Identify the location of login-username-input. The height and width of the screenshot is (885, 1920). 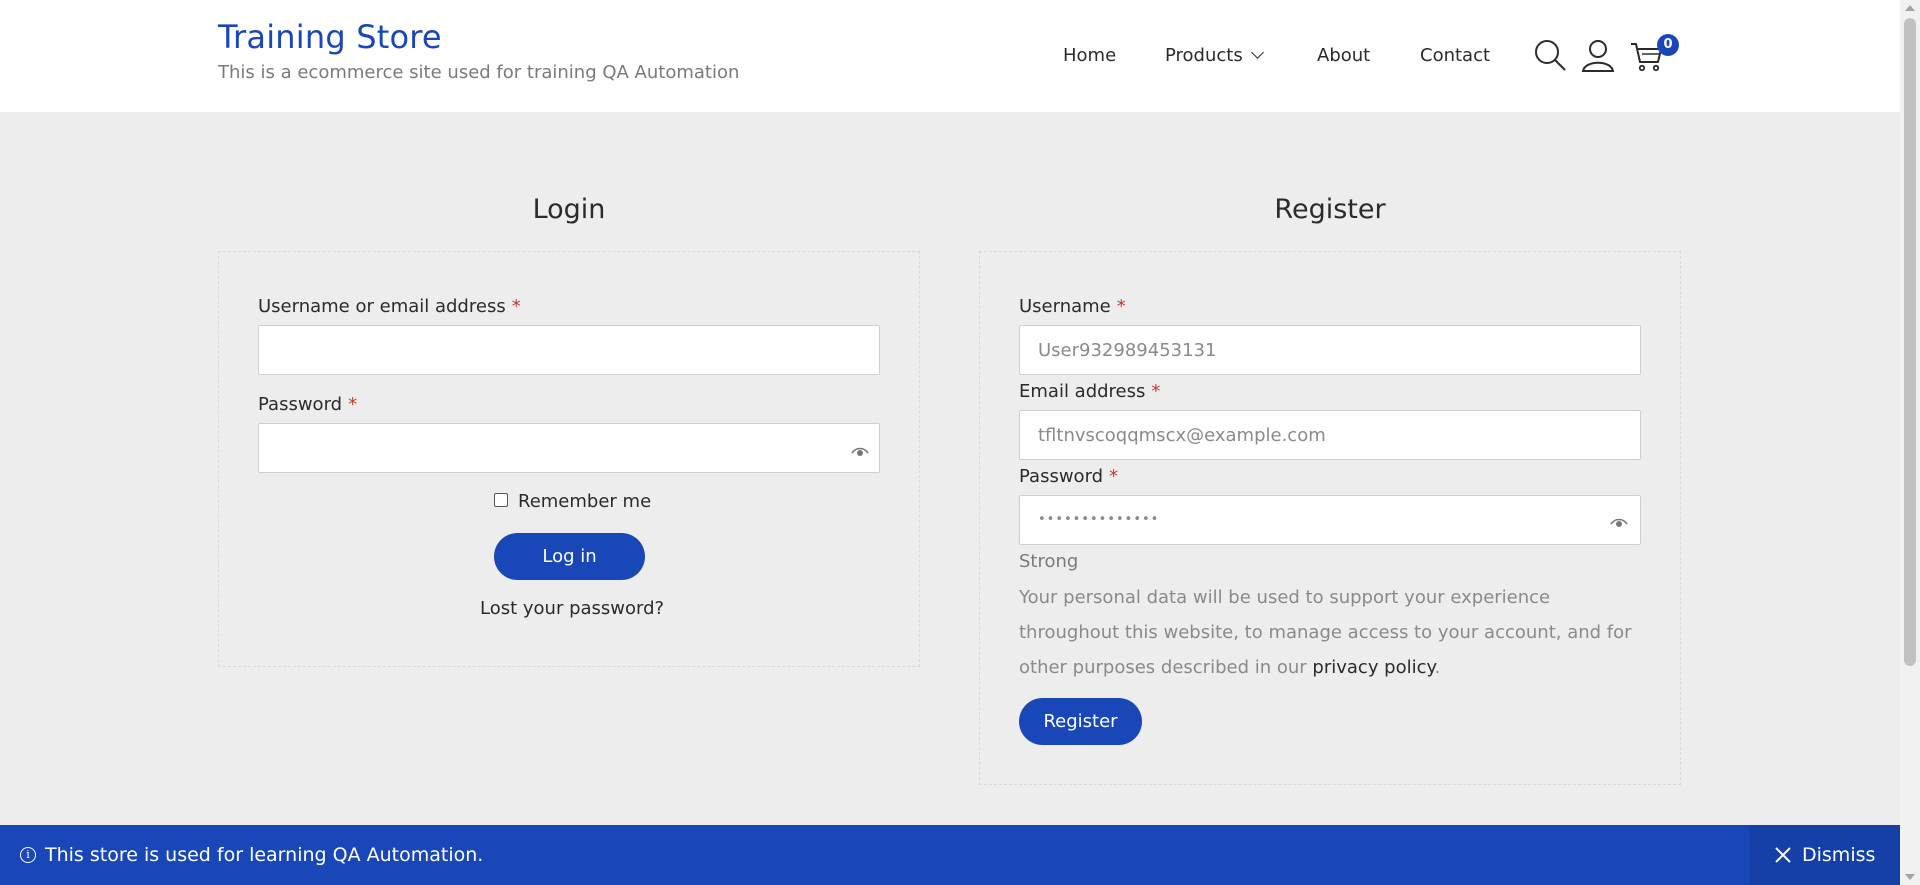
(569, 350).